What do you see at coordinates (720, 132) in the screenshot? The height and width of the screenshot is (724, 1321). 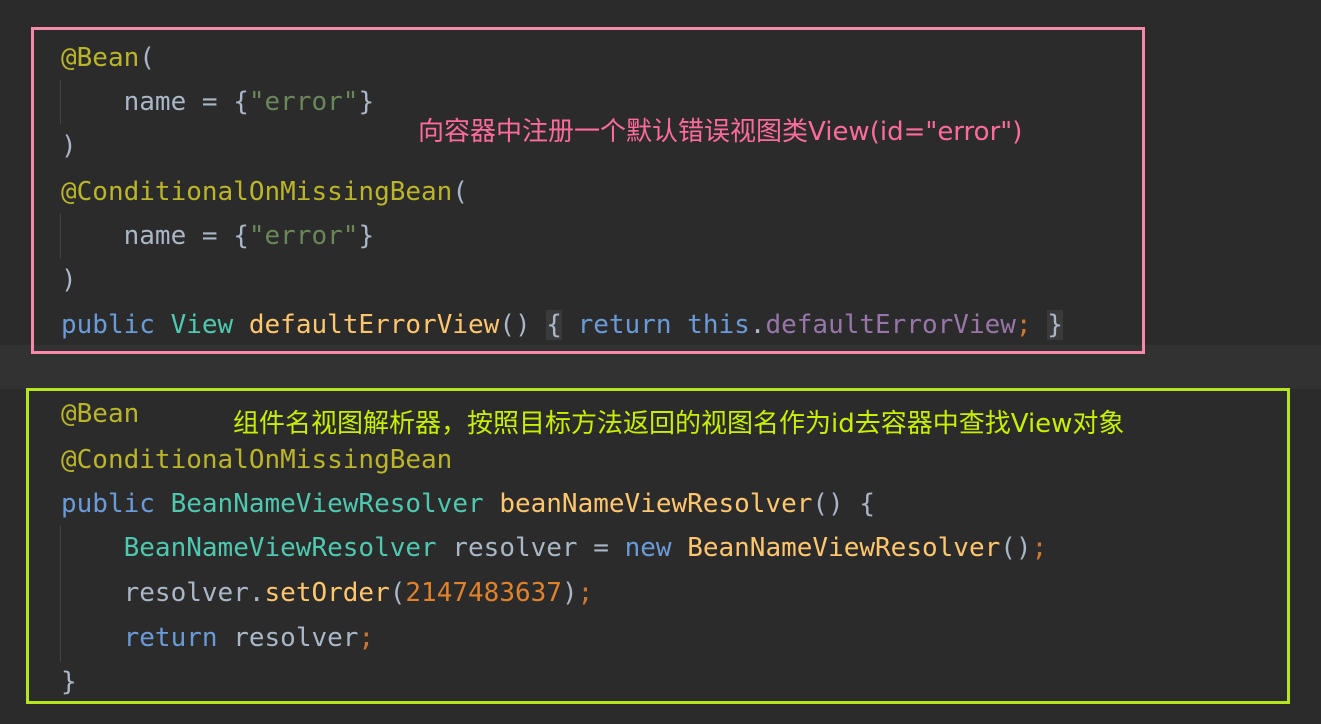 I see `annotation-note-error-view: 向容器中注册一个默认错误视图类View(id="error")` at bounding box center [720, 132].